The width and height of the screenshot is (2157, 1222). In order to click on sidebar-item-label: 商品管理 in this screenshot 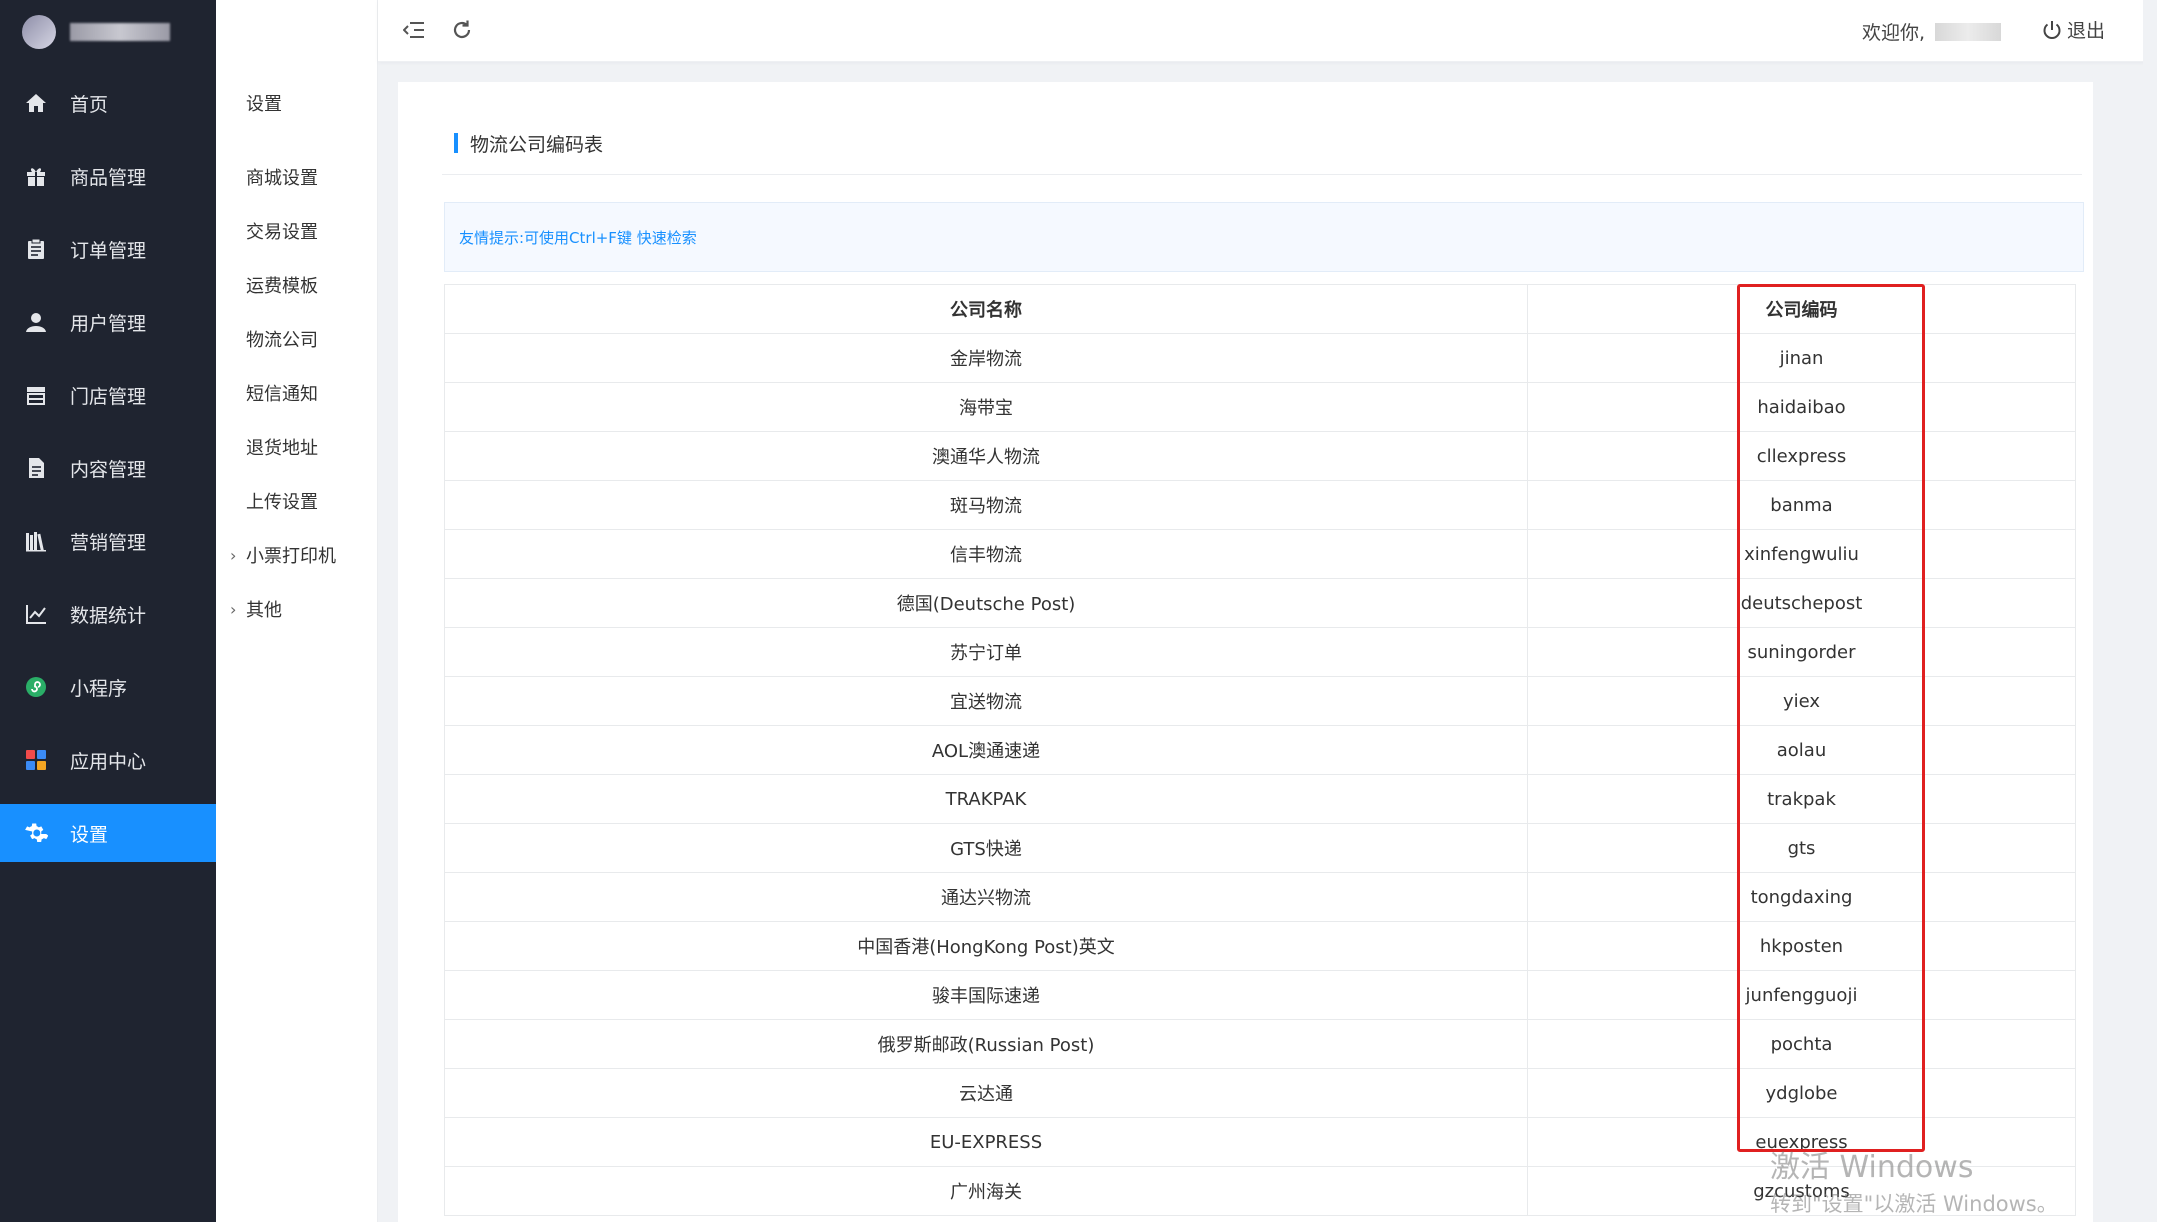, I will do `click(108, 177)`.